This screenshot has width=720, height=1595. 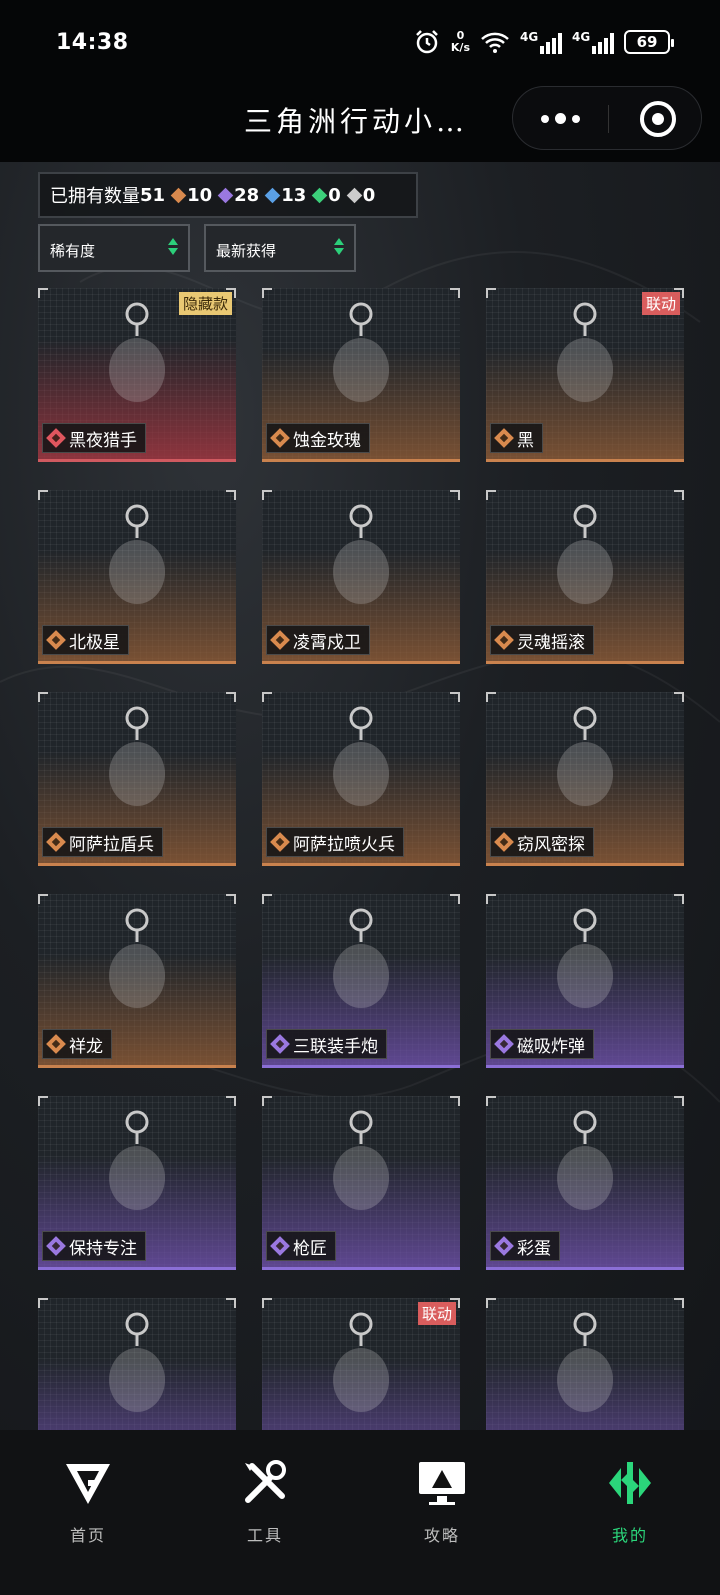 I want to click on close-miniapp-button, so click(x=658, y=119).